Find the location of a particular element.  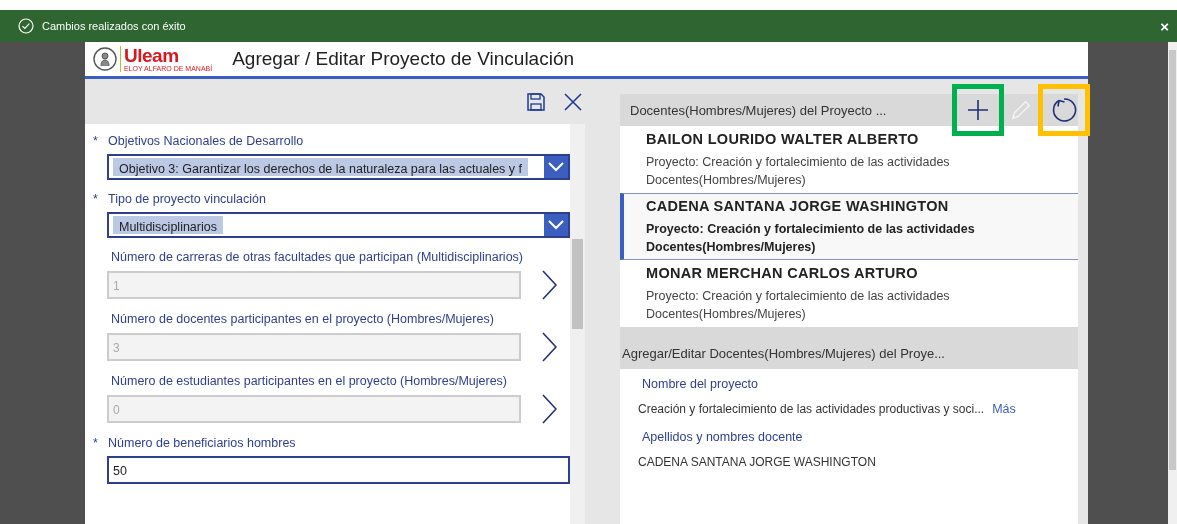

more-link: Más is located at coordinates (1004, 409).